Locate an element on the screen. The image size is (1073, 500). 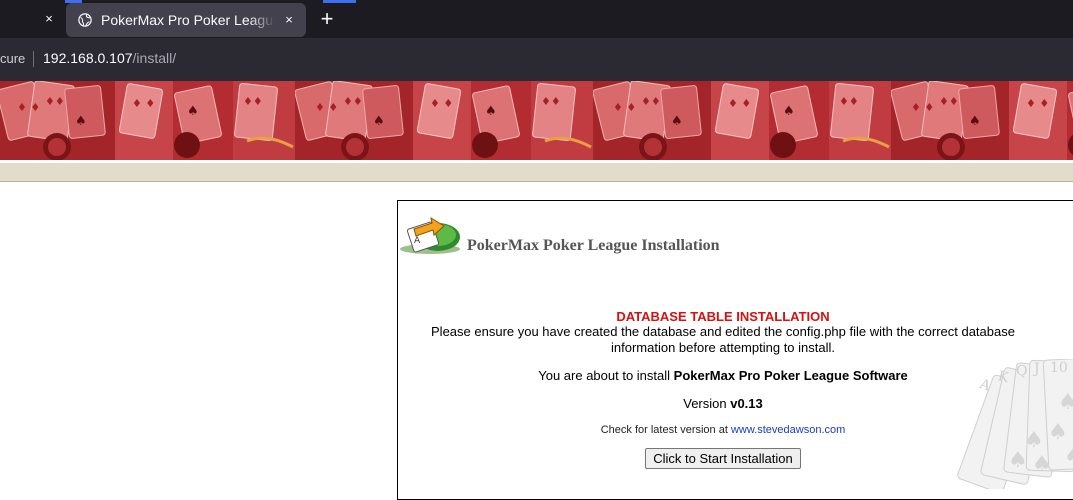
url-field: 192.168.0.107/install/ is located at coordinates (109, 58).